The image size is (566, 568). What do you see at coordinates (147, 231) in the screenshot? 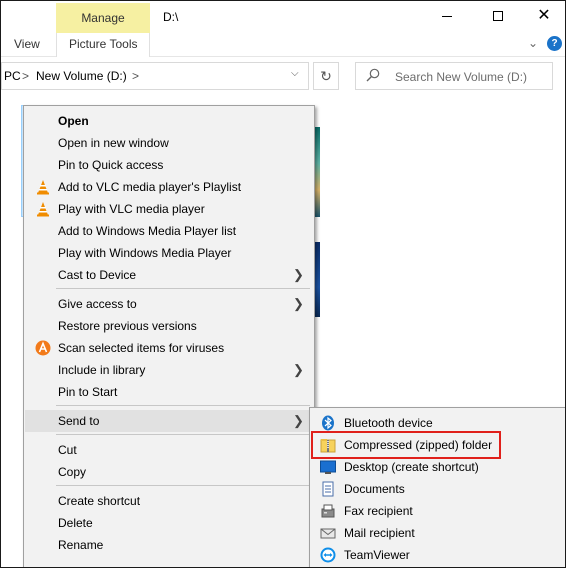
I see `menu-item-label: Add to Windows Media Player list` at bounding box center [147, 231].